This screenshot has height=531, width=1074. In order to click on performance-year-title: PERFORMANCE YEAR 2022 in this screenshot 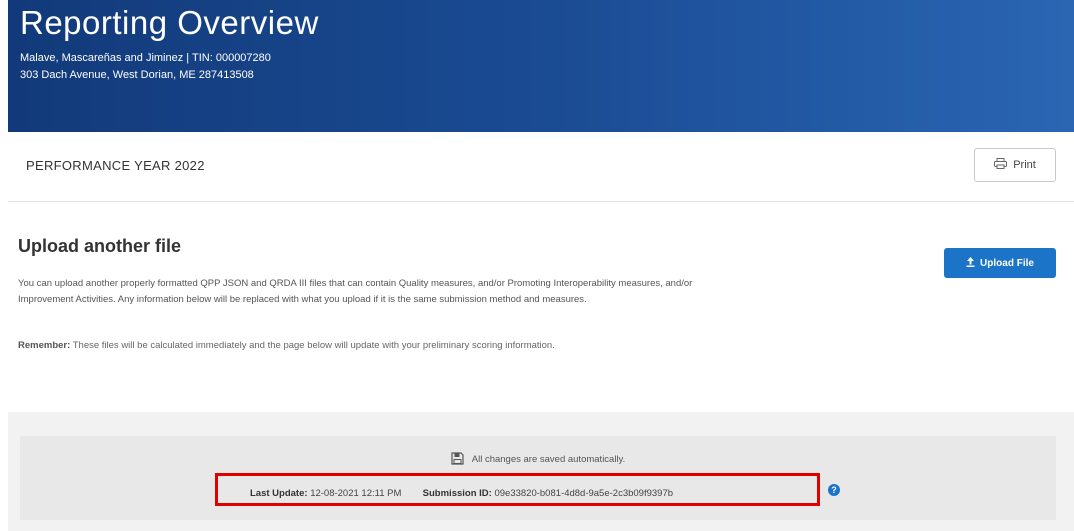, I will do `click(115, 165)`.